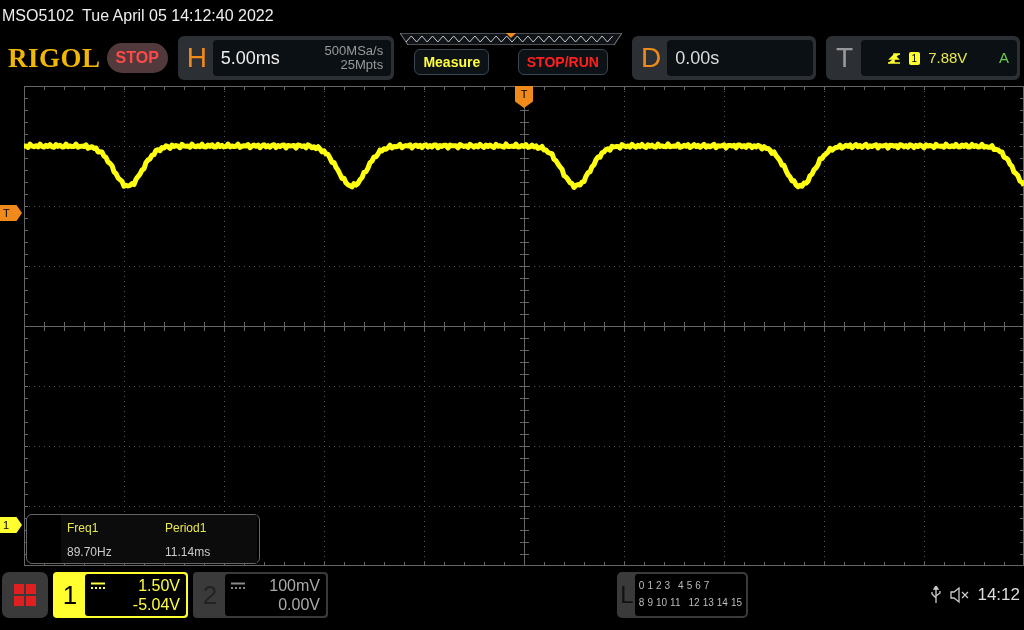 The width and height of the screenshot is (1024, 630). What do you see at coordinates (724, 58) in the screenshot?
I see `delay-panel: D 0.00s` at bounding box center [724, 58].